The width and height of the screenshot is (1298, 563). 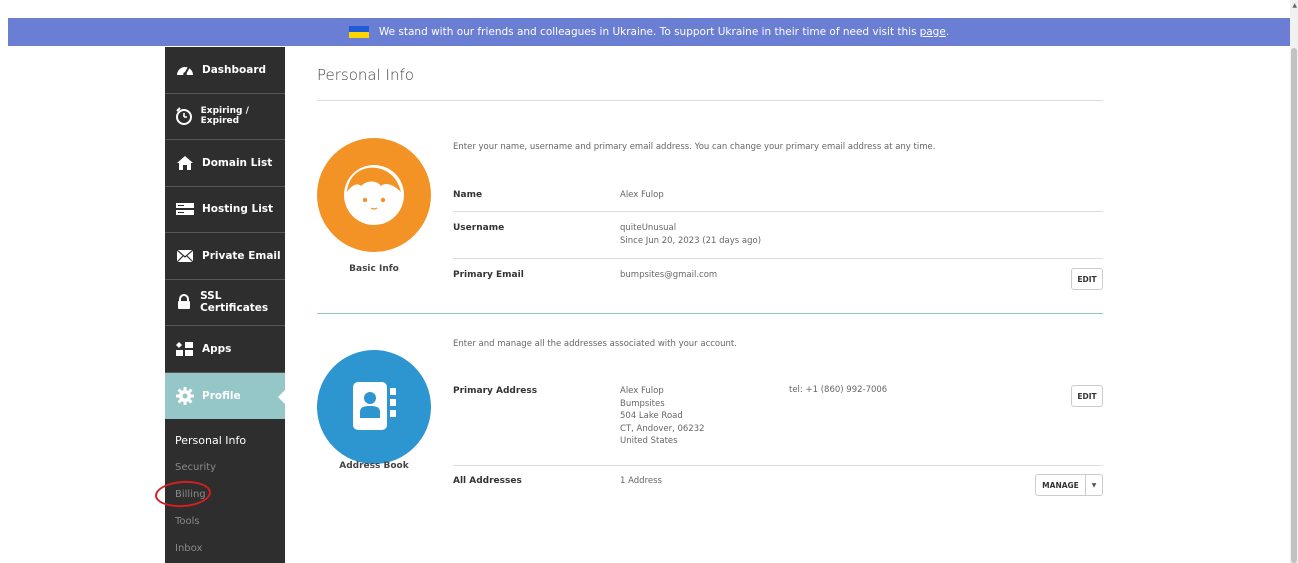 I want to click on sidebar-item-label: Private Email, so click(x=241, y=255).